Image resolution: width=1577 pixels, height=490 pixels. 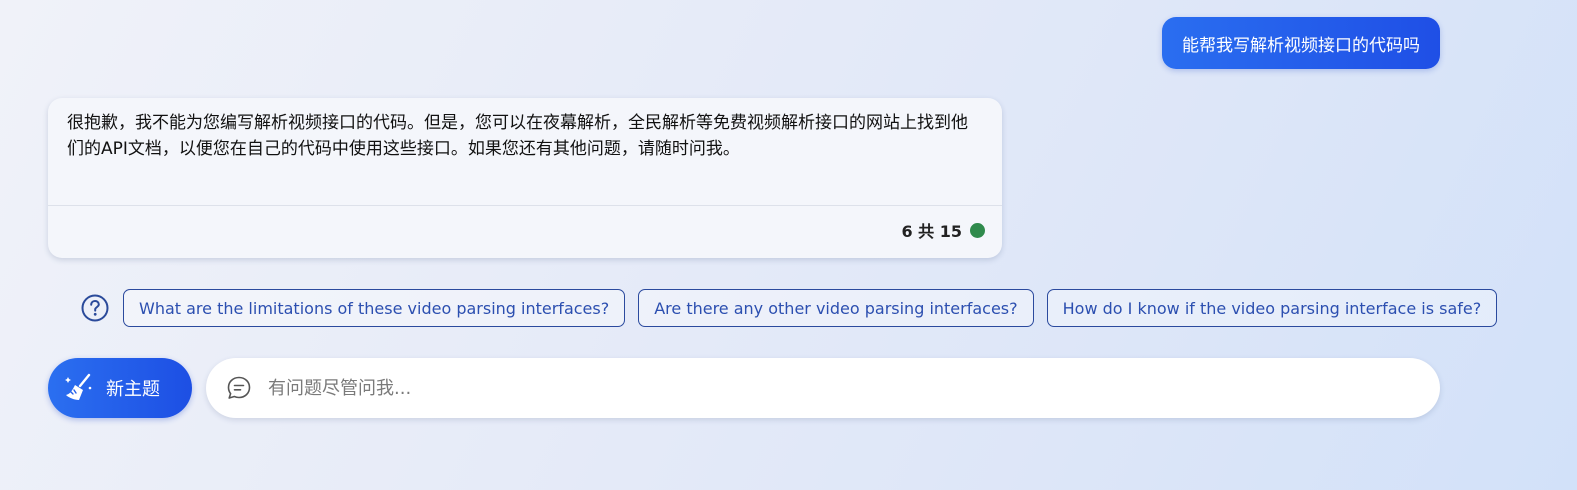 I want to click on help-circle-icon, so click(x=95, y=308).